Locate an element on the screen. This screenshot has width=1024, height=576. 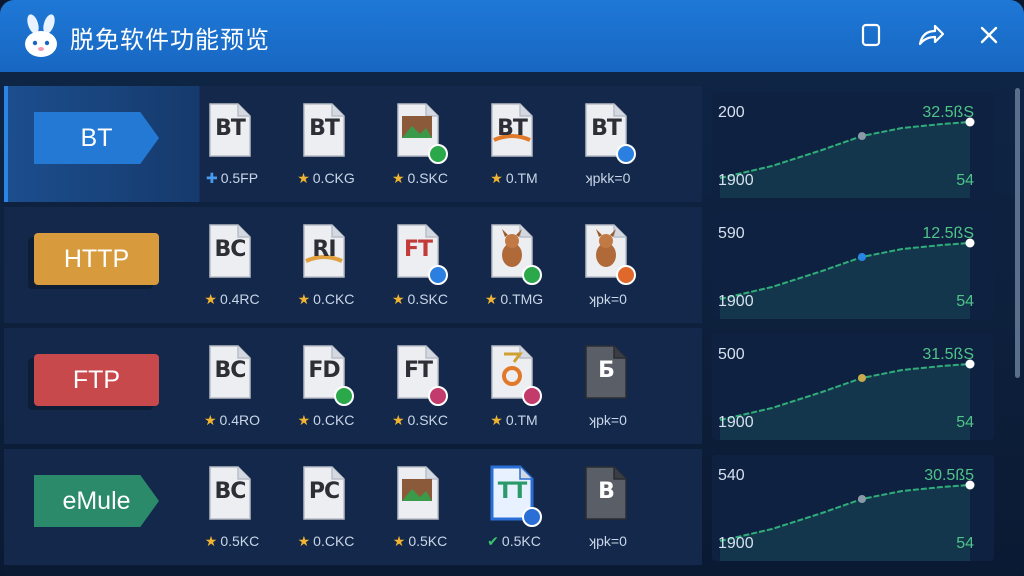
chart-ymax: 590 is located at coordinates (731, 233).